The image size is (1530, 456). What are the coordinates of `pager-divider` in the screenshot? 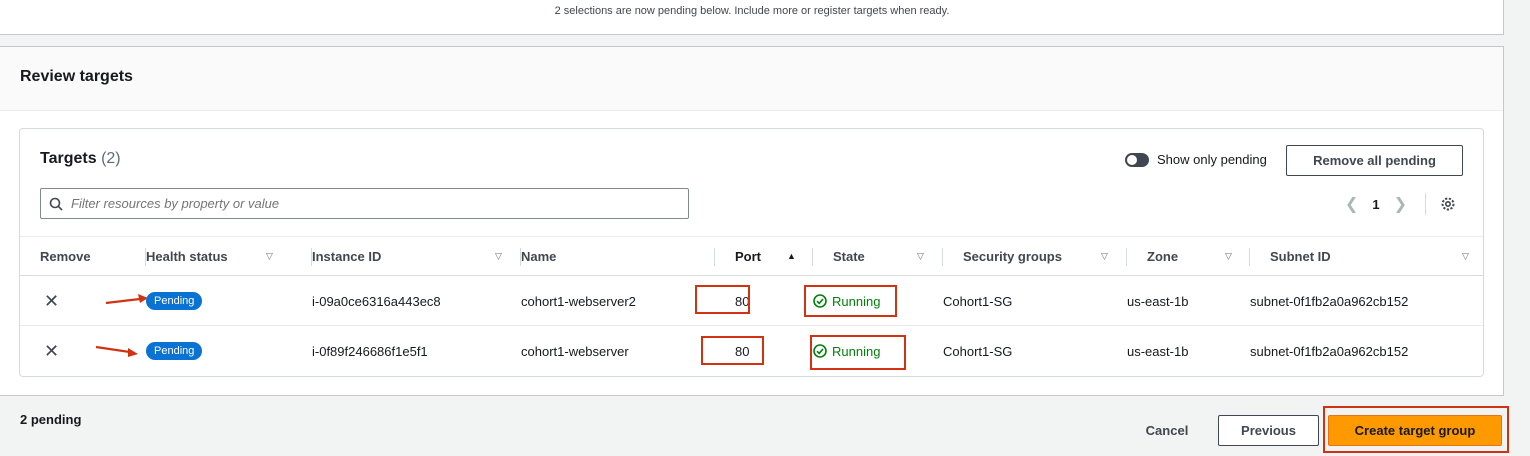 It's located at (1426, 204).